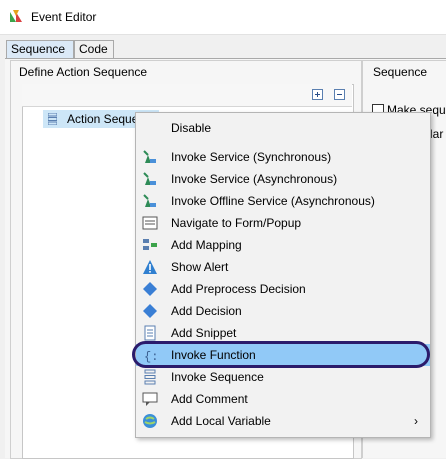  I want to click on menu-item-invoke-offline-service: Invoke Offline Service (Asynchronous), so click(283, 201).